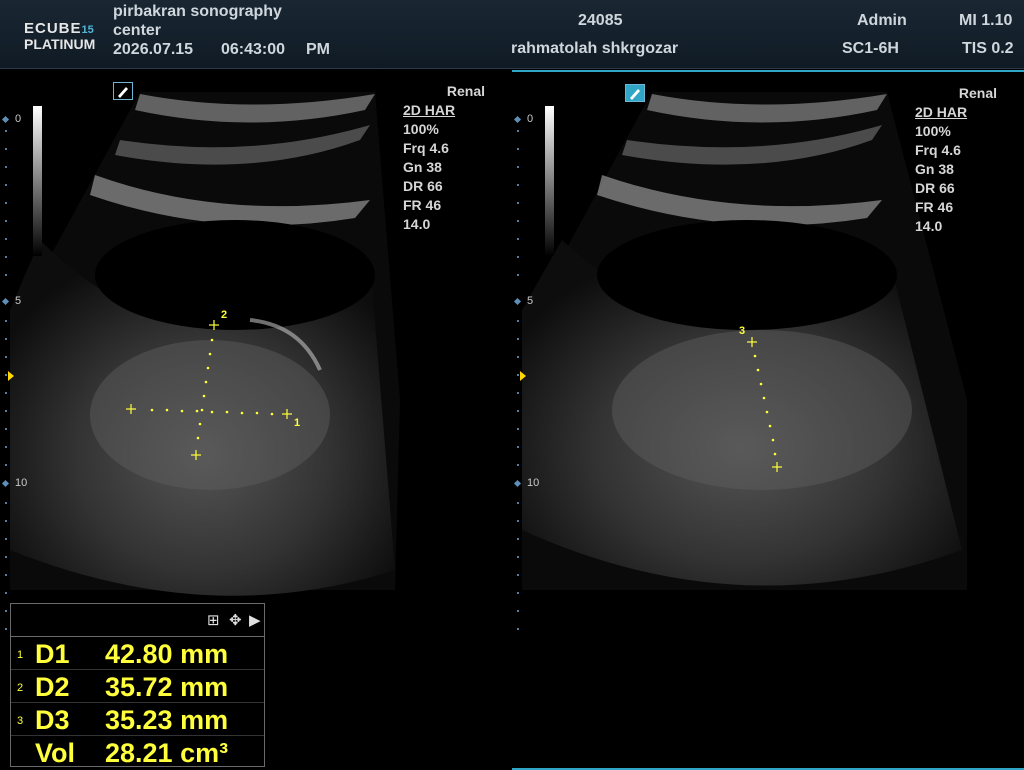 Image resolution: width=1024 pixels, height=770 pixels. What do you see at coordinates (213, 620) in the screenshot?
I see `grid-icon: ⊞` at bounding box center [213, 620].